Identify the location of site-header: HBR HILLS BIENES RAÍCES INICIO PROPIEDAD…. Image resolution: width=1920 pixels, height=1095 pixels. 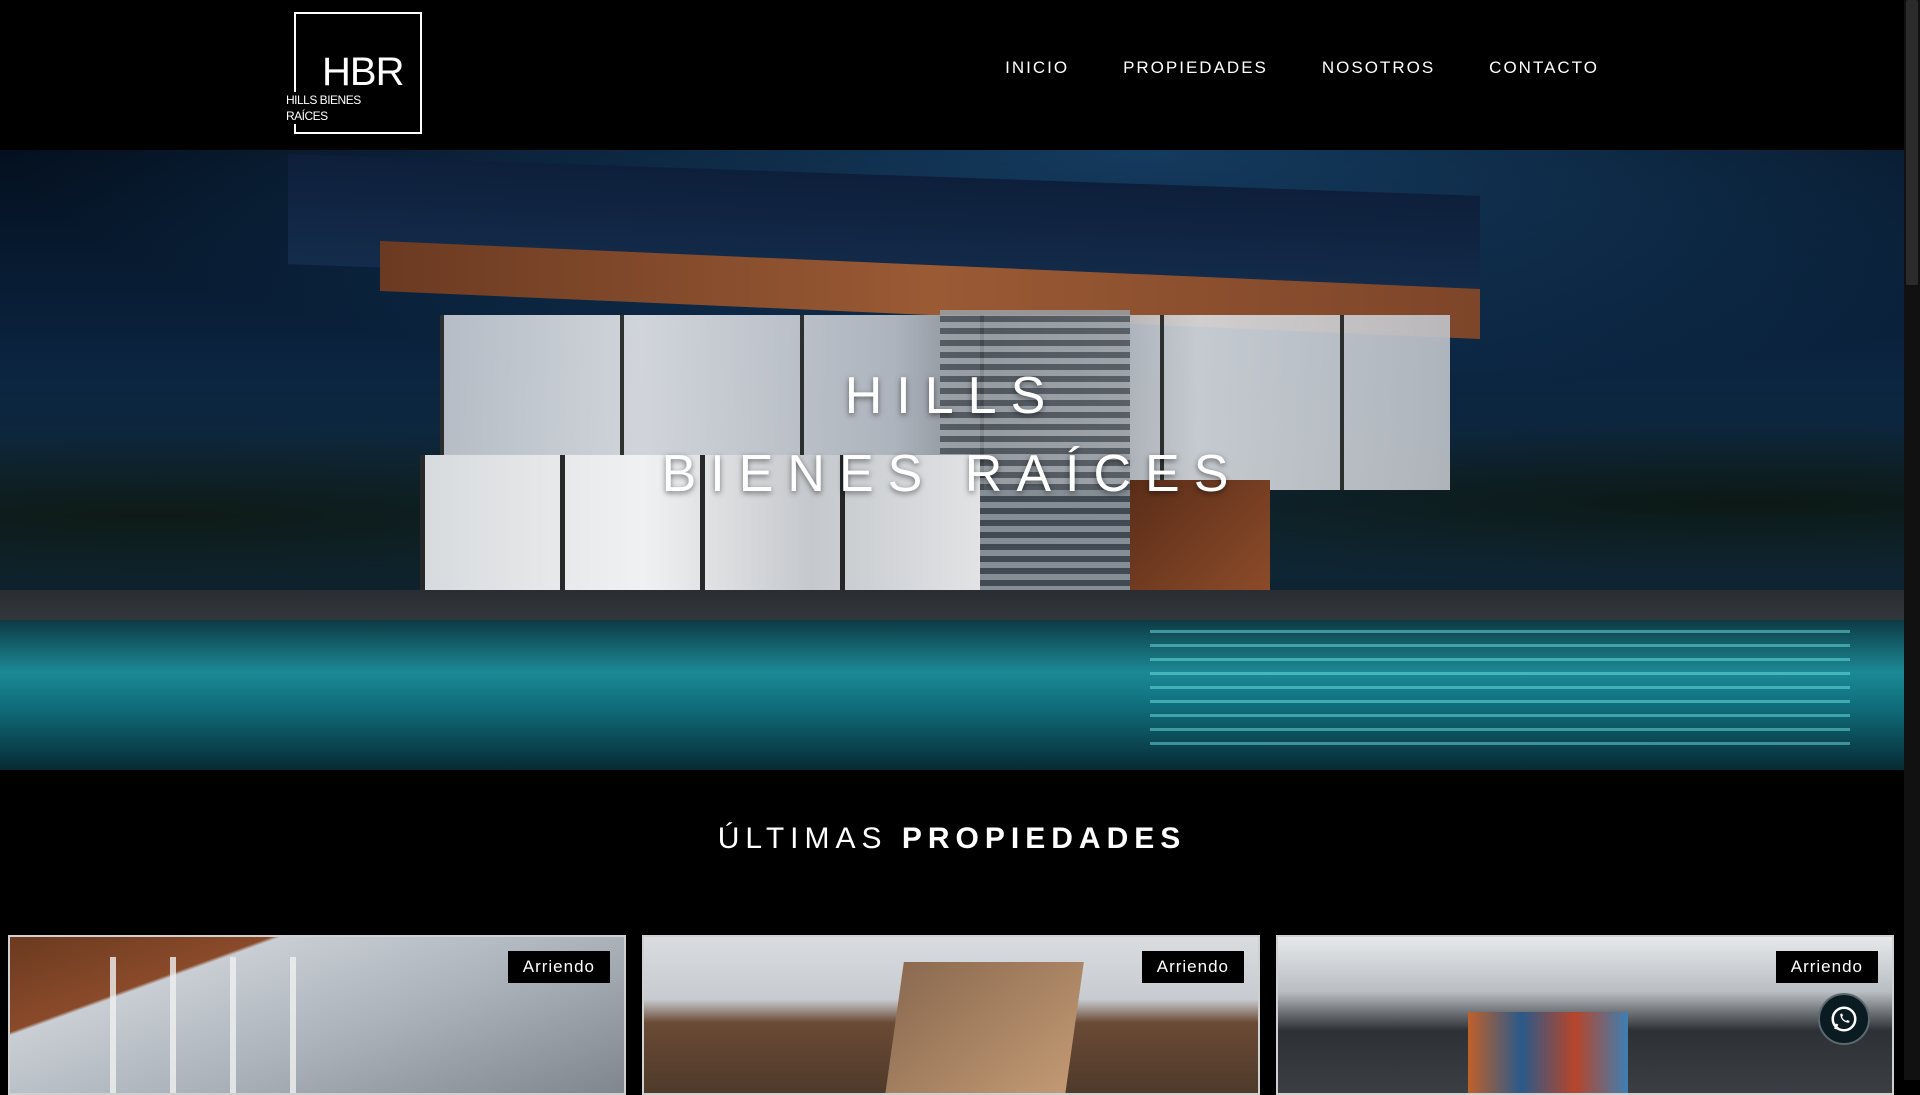
(952, 75).